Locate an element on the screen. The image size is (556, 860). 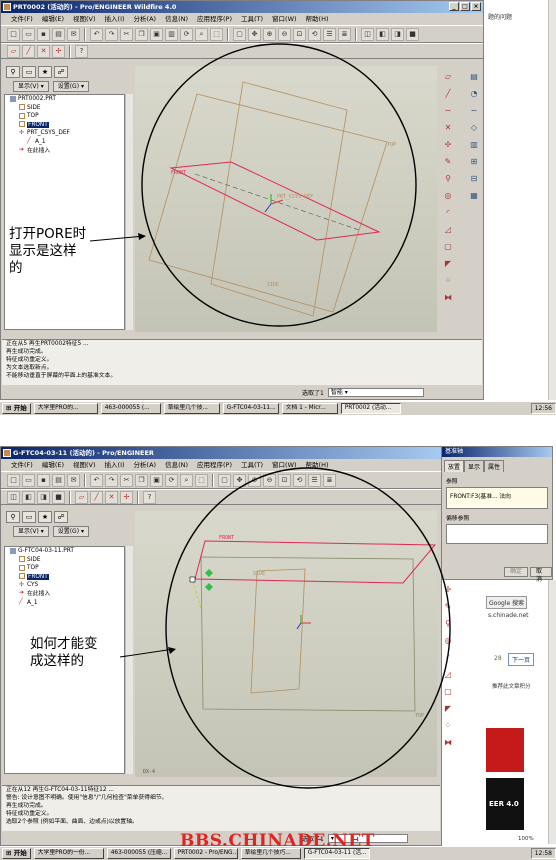
rib-tool-icon: ◤ is located at coordinates (448, 264).